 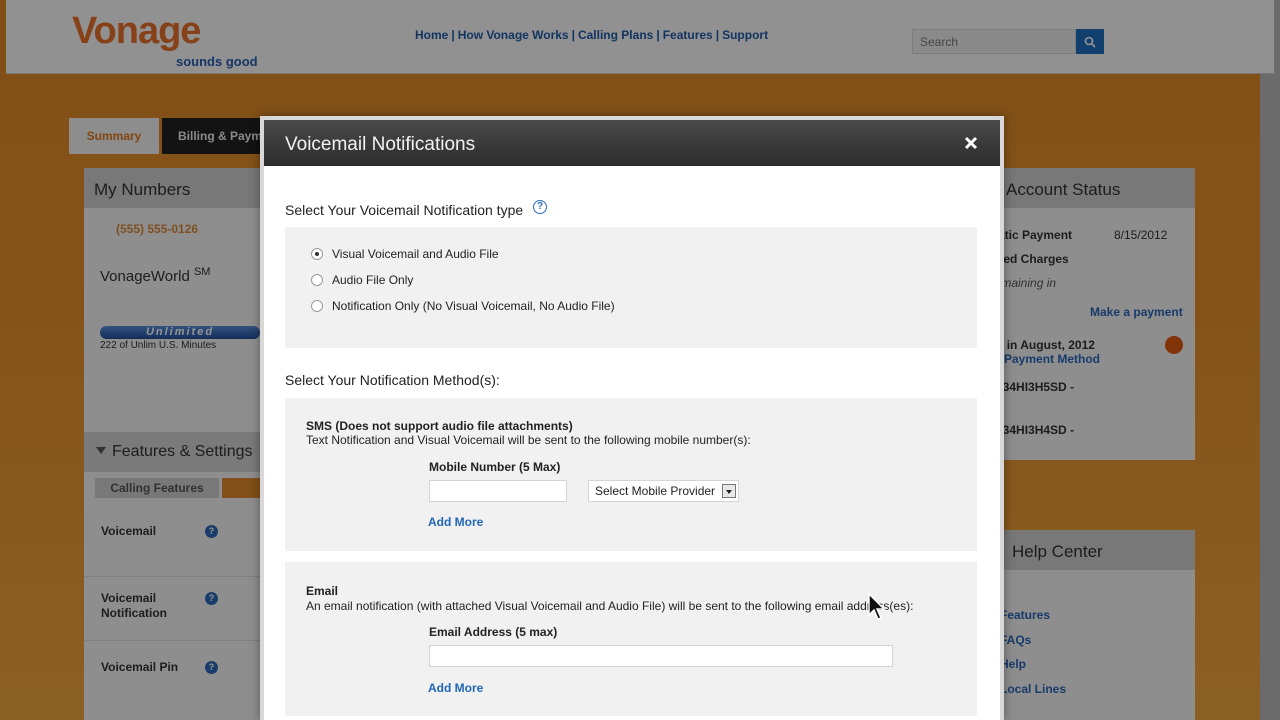 I want to click on notification-type-help-icon: ?, so click(x=540, y=207).